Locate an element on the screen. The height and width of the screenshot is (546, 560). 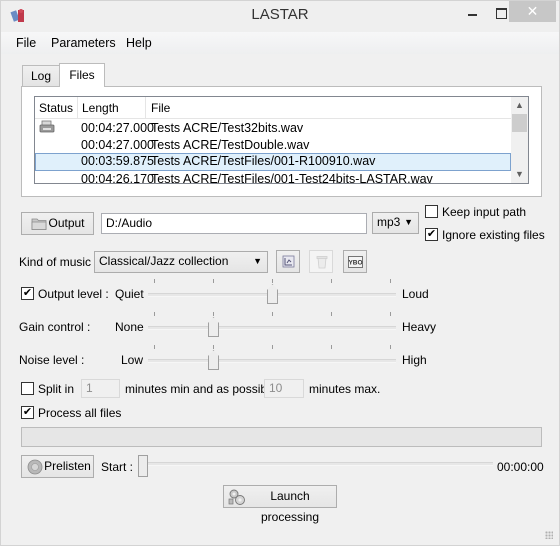
file-length: 00:04:27.000 is located at coordinates (117, 145).